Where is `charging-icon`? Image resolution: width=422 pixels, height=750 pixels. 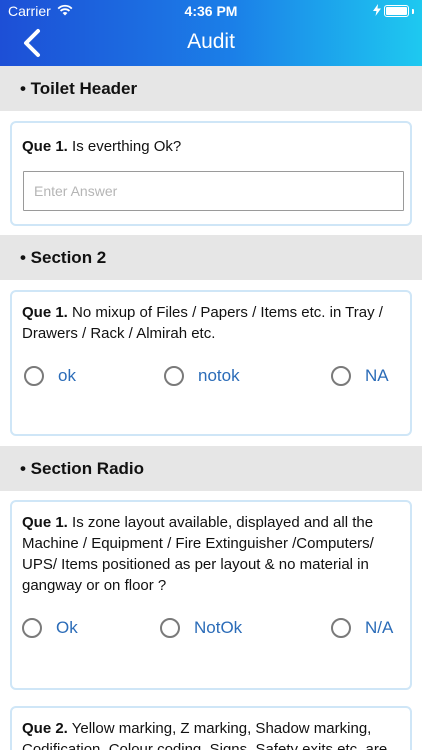
charging-icon is located at coordinates (377, 11).